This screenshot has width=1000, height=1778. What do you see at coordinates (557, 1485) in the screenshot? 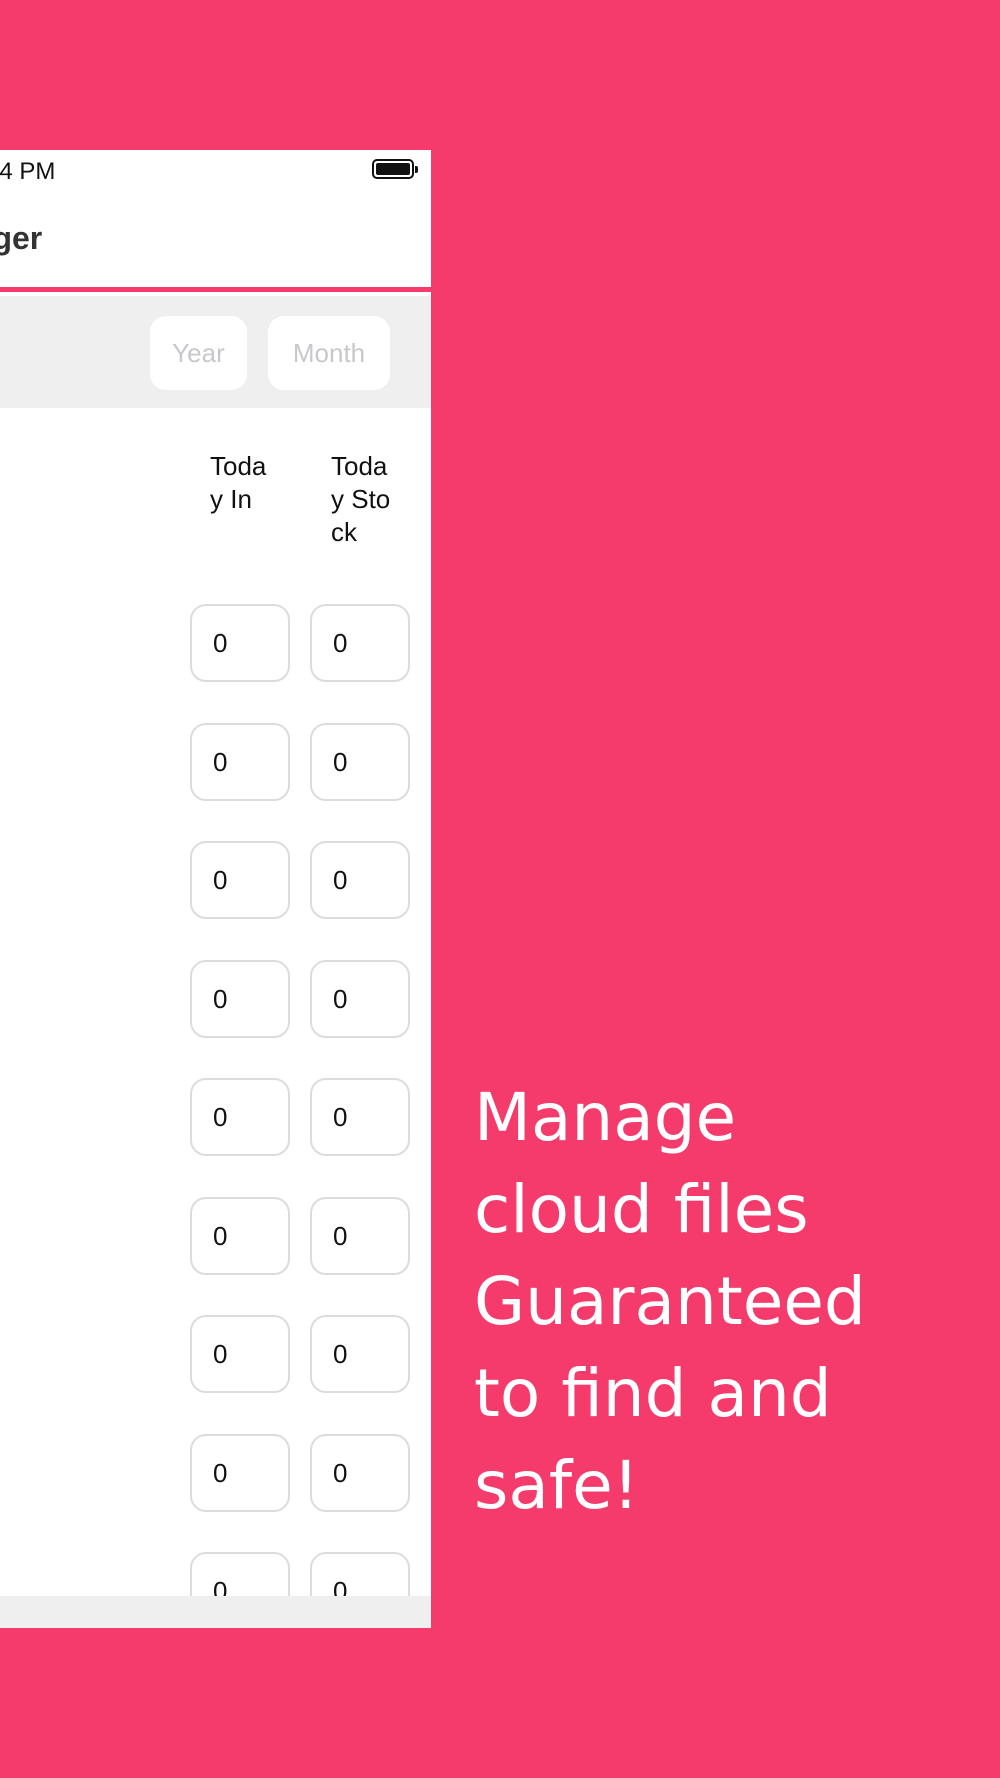
I see `promo-line: safe!` at bounding box center [557, 1485].